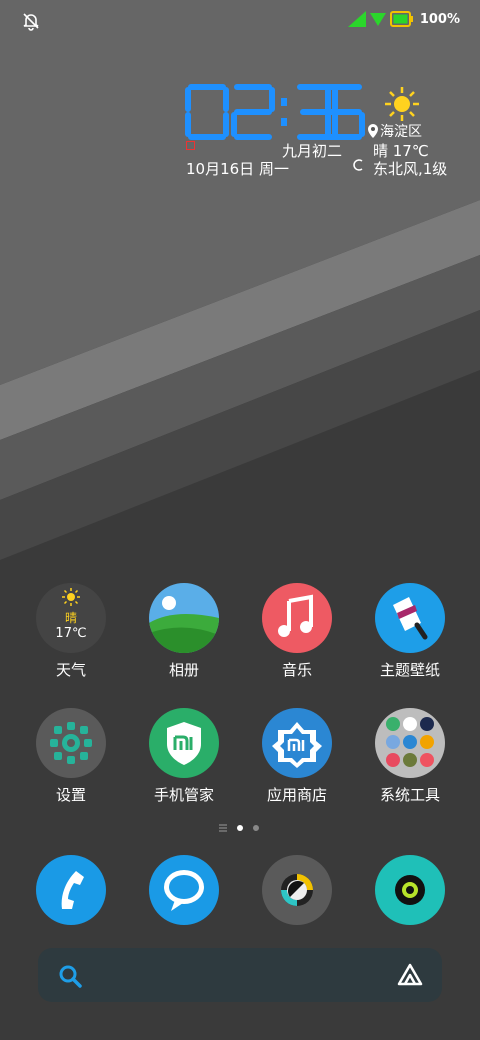 This screenshot has width=480, height=1040. Describe the element at coordinates (190, 145) in the screenshot. I see `alarm-indicator` at that location.